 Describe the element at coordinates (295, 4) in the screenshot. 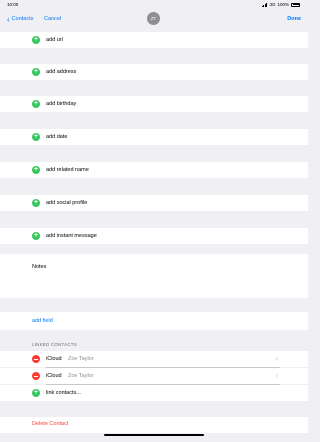

I see `battery-icon` at that location.